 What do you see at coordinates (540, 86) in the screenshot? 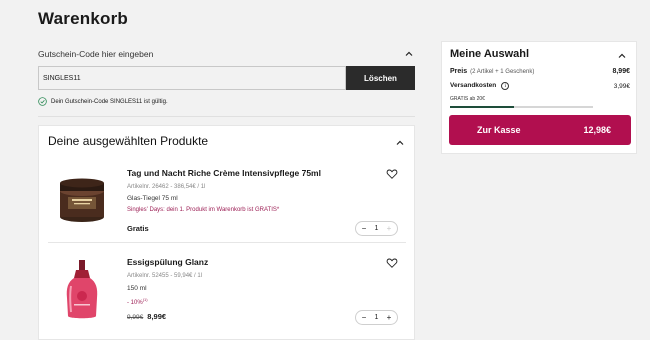
I see `summary-shipping-row: Versandkosten i 3,99€` at bounding box center [540, 86].